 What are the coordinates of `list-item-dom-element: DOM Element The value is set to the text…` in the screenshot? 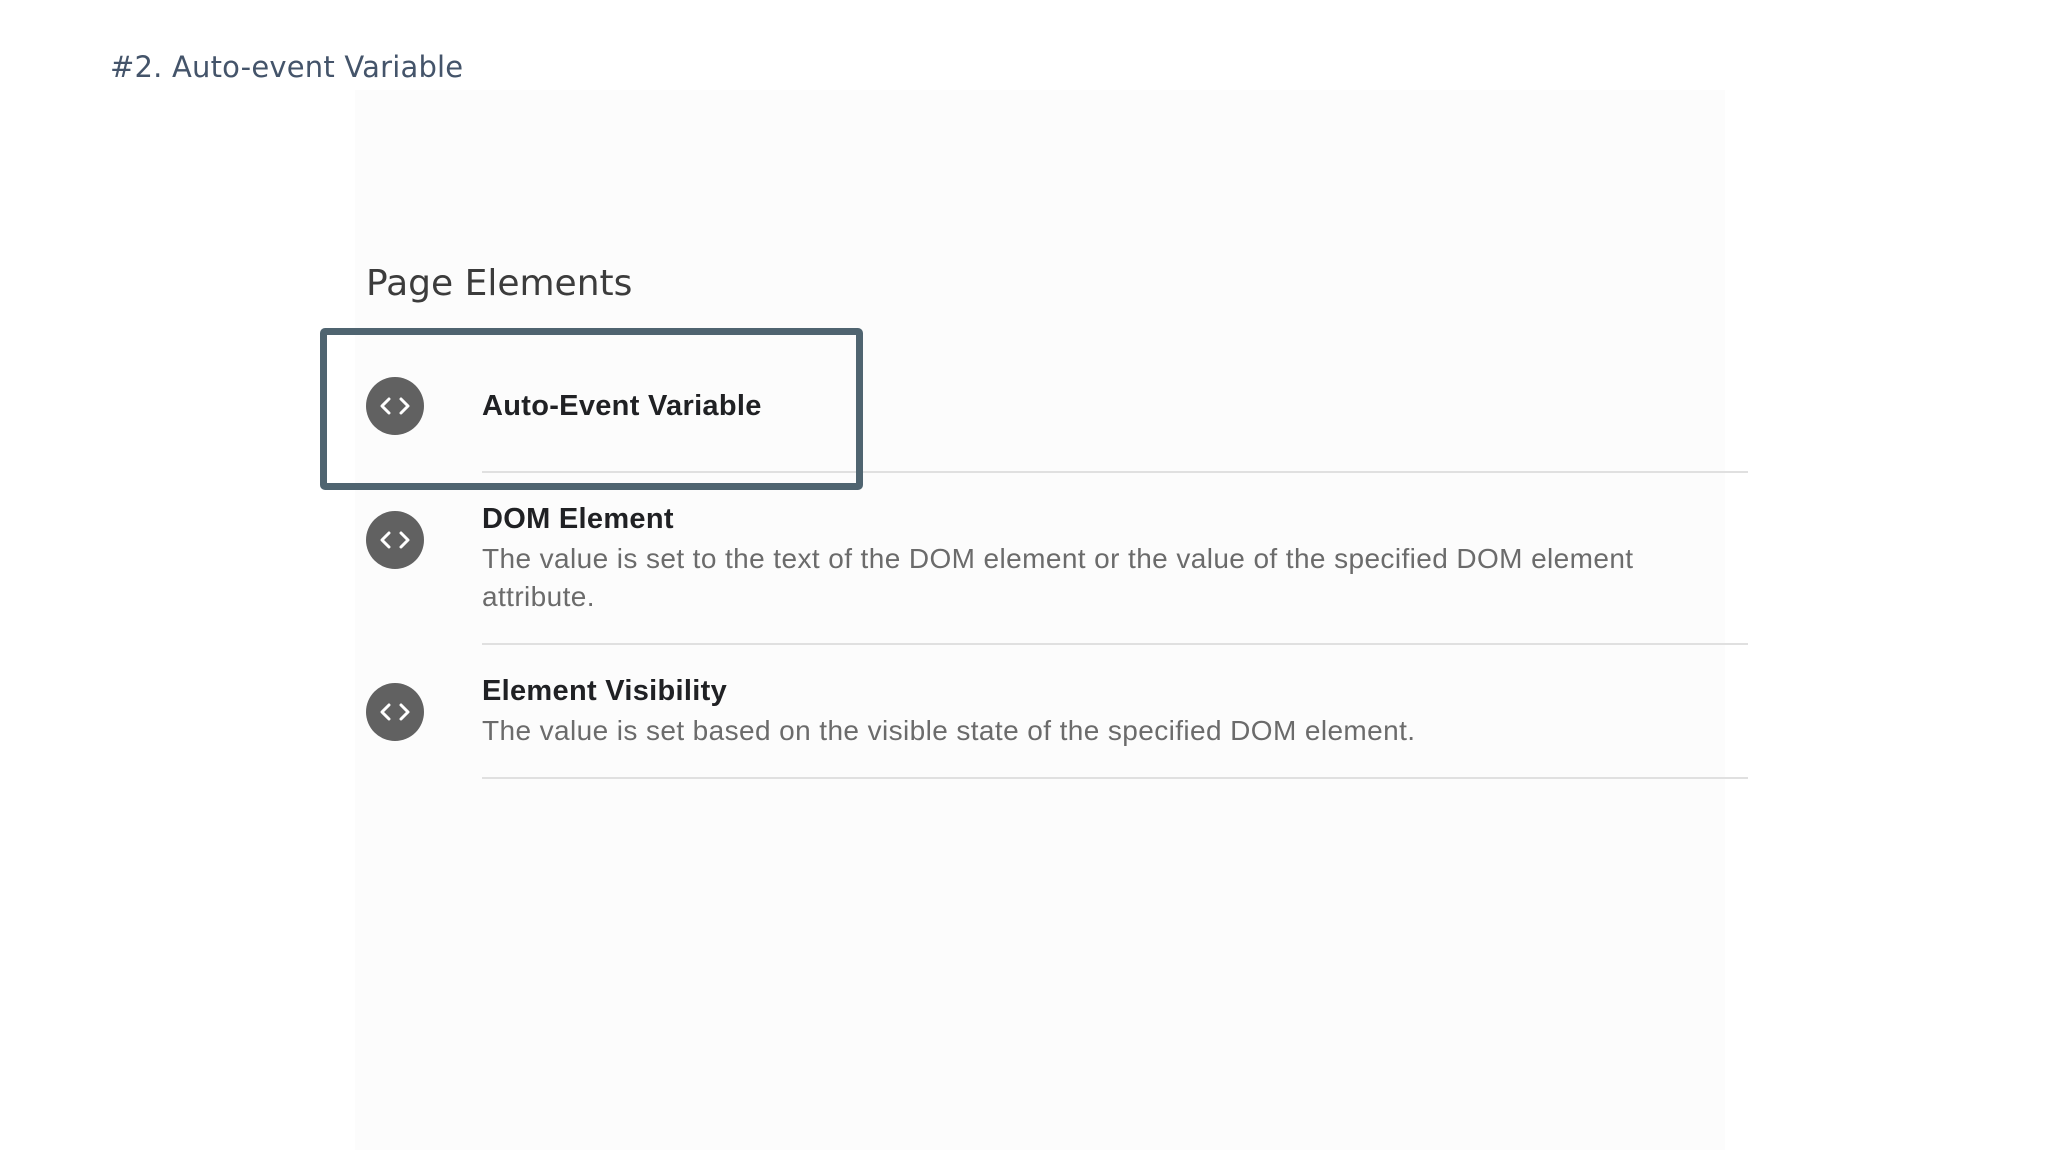 It's located at (1057, 560).